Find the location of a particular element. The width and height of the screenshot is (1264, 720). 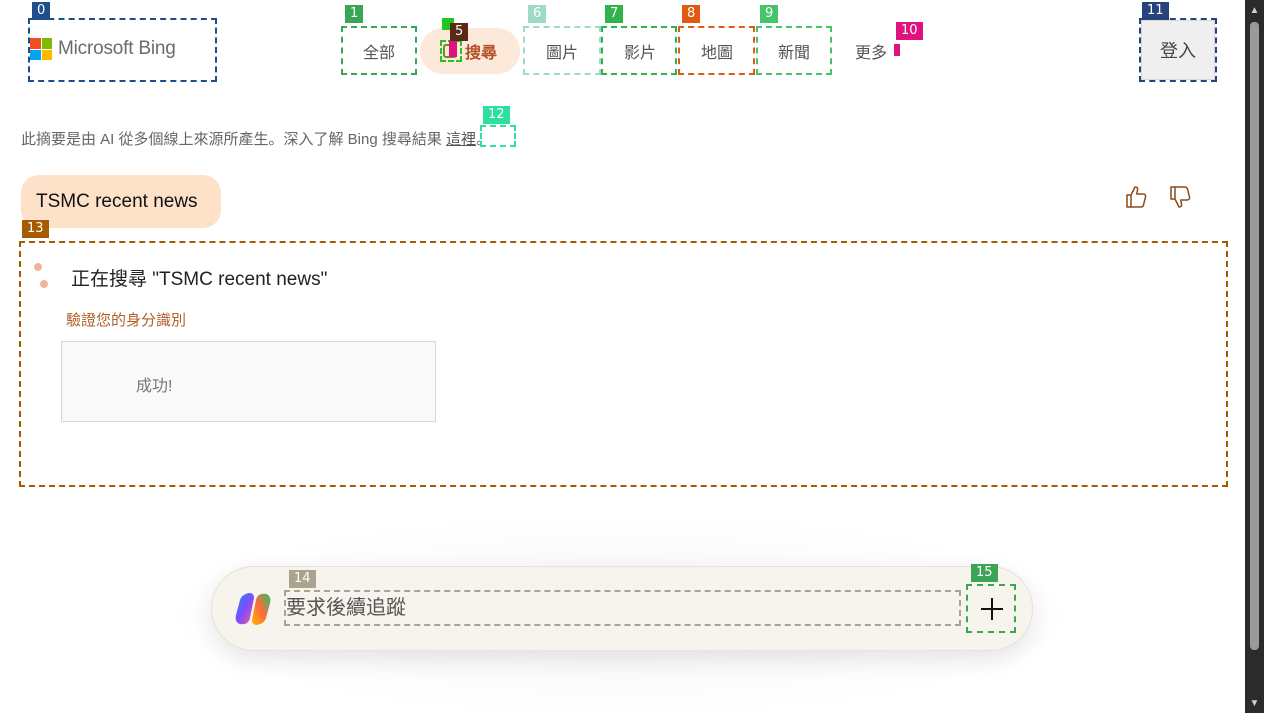

tab-news-label: 新聞 is located at coordinates (793, 53).